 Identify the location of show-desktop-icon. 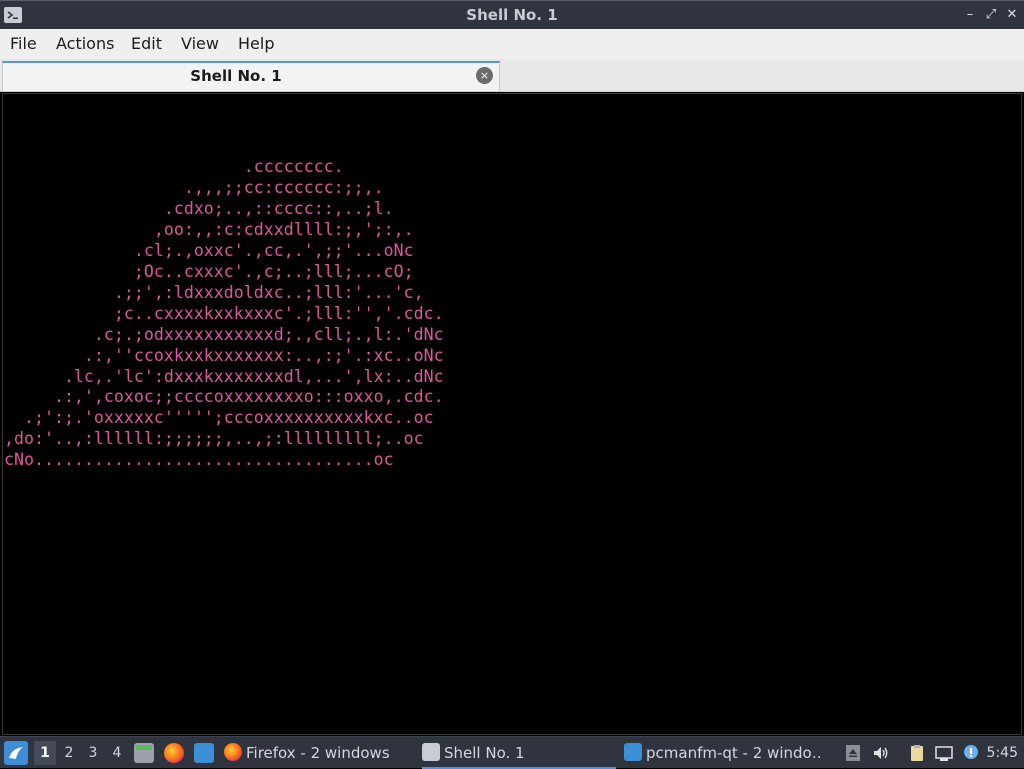
(204, 753).